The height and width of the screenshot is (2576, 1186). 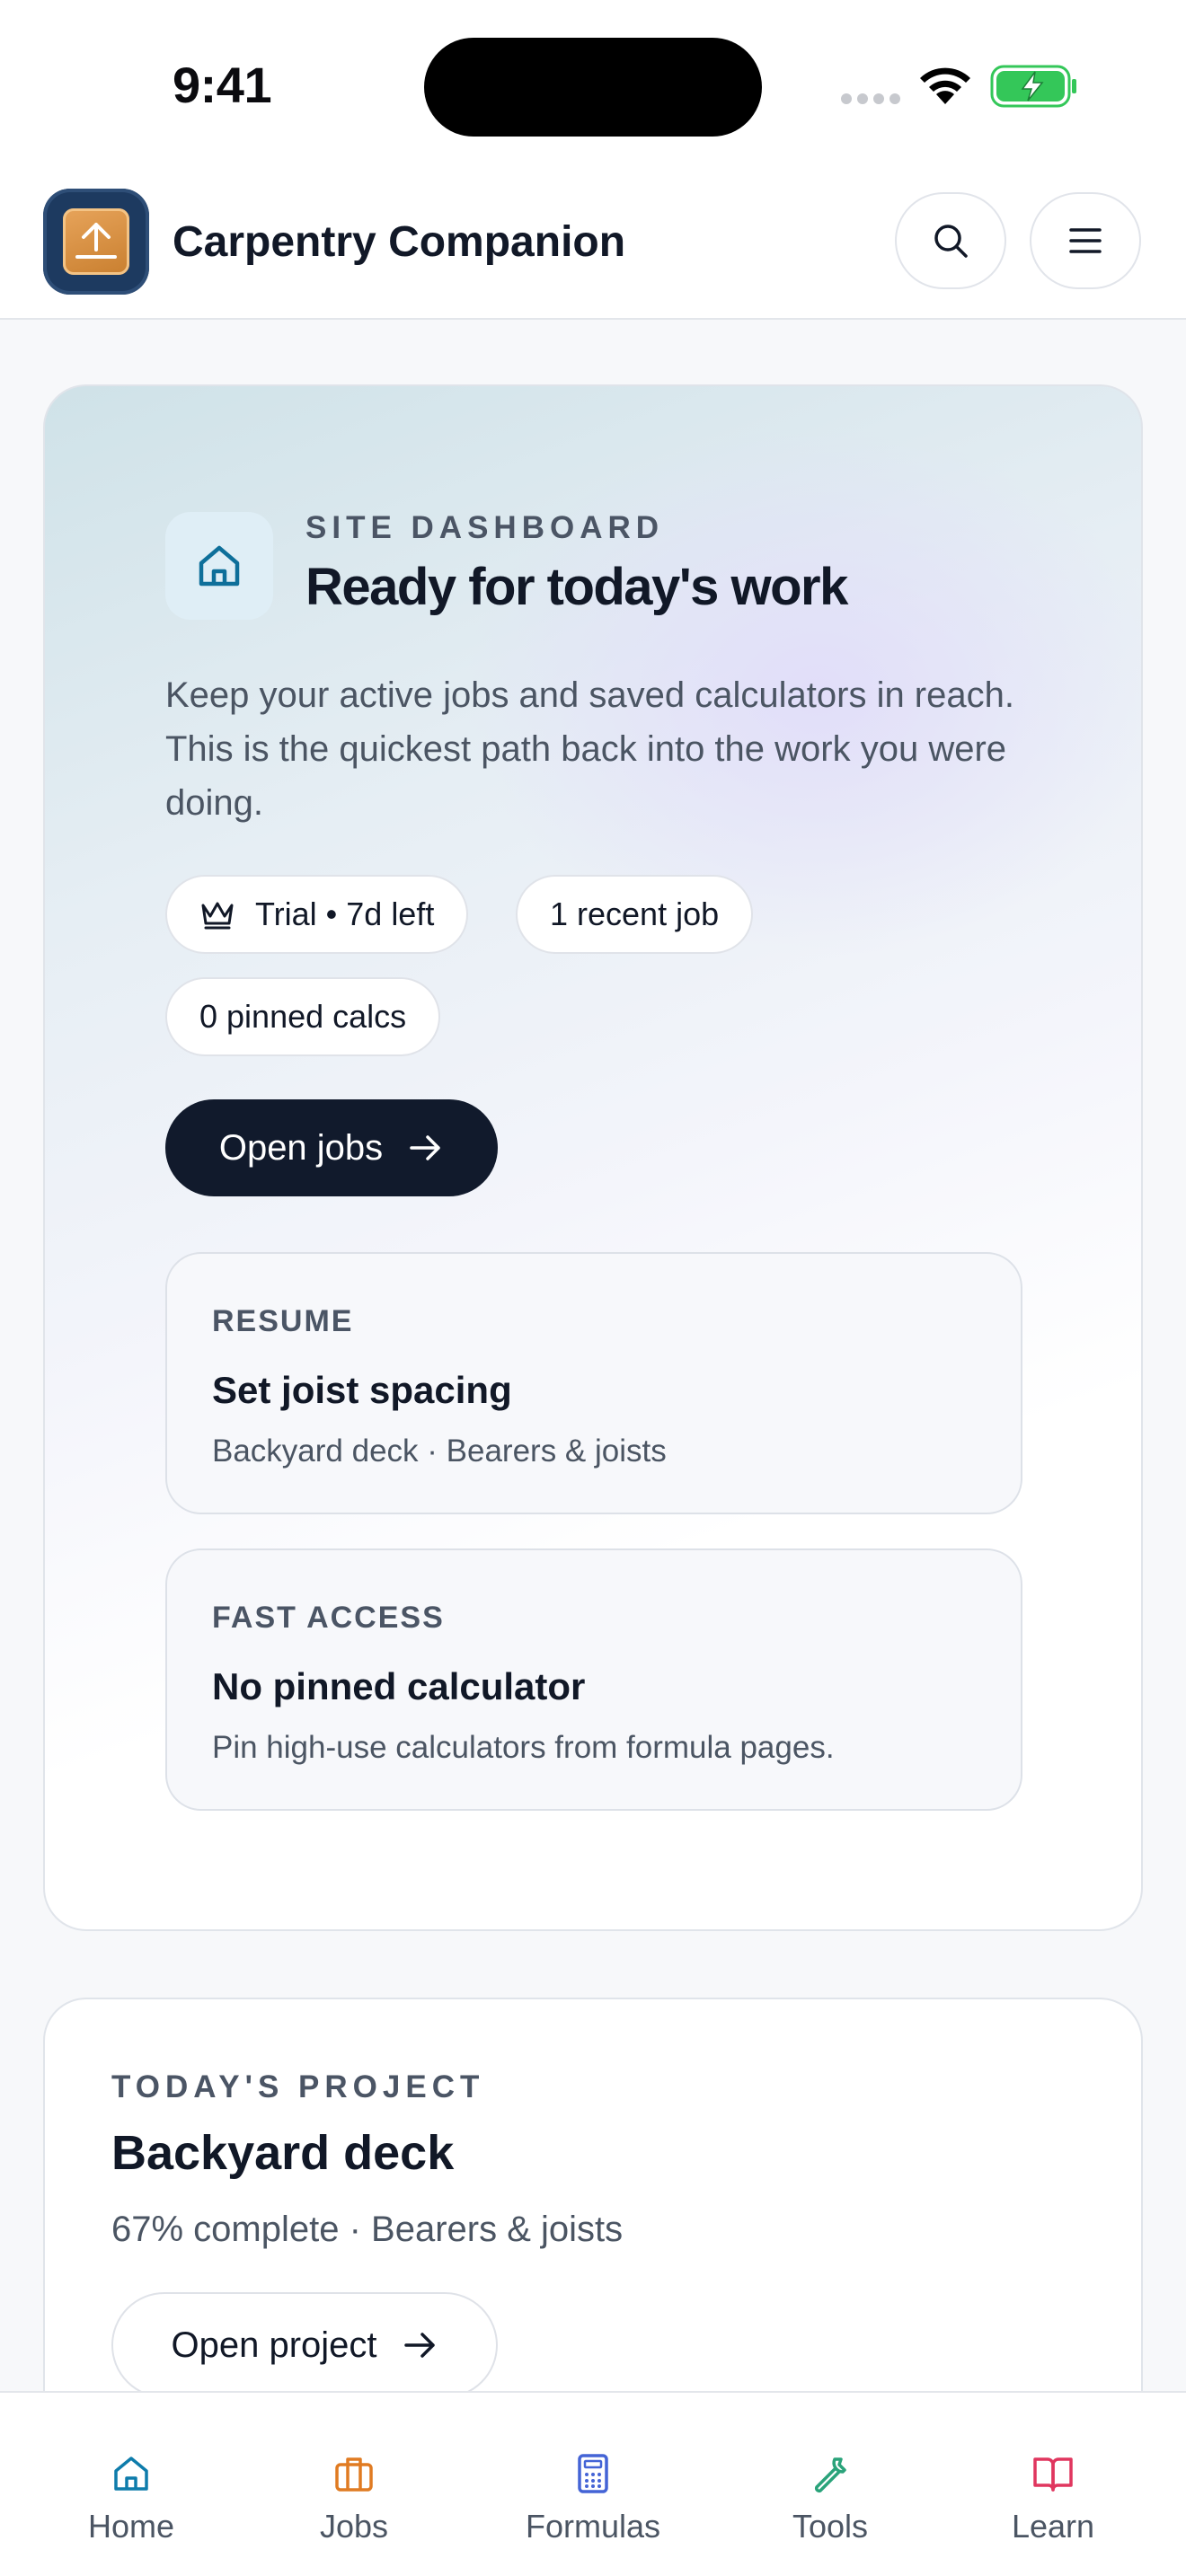 I want to click on crown-icon, so click(x=217, y=914).